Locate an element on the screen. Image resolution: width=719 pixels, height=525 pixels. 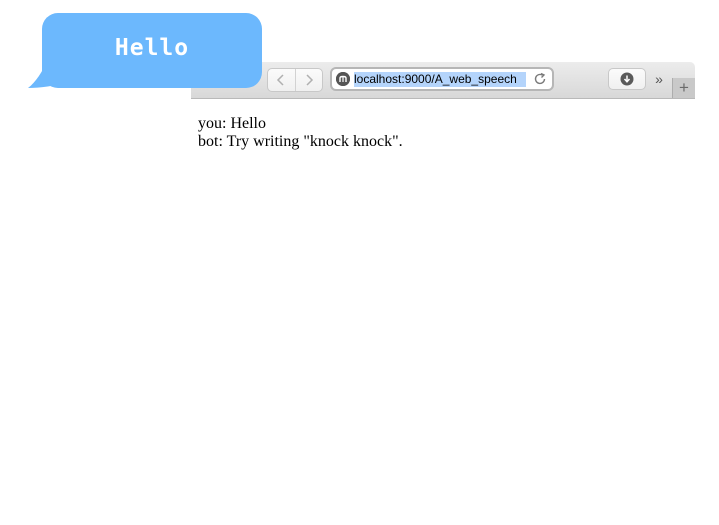
address-bar: localhost:9000/A_web_speech is located at coordinates (442, 79).